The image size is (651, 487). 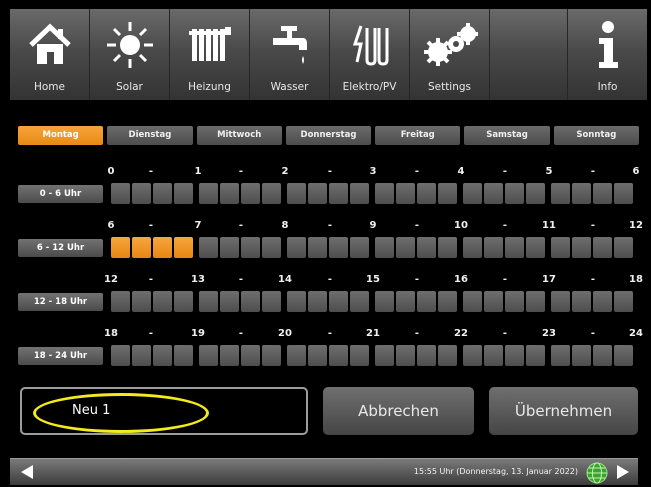 I want to click on nav-heizung: Heizung, so click(x=210, y=54).